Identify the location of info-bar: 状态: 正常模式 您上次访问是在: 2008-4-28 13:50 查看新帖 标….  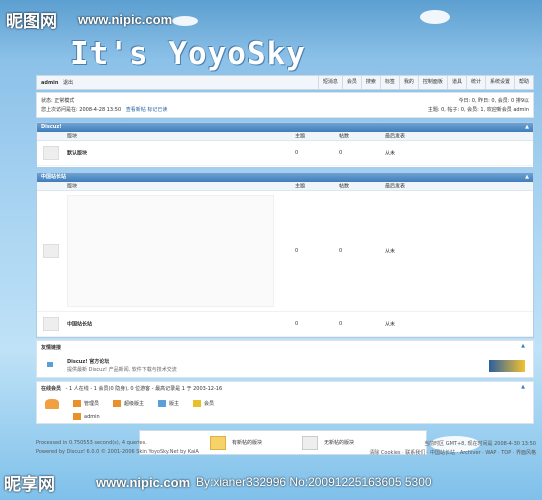
(285, 105).